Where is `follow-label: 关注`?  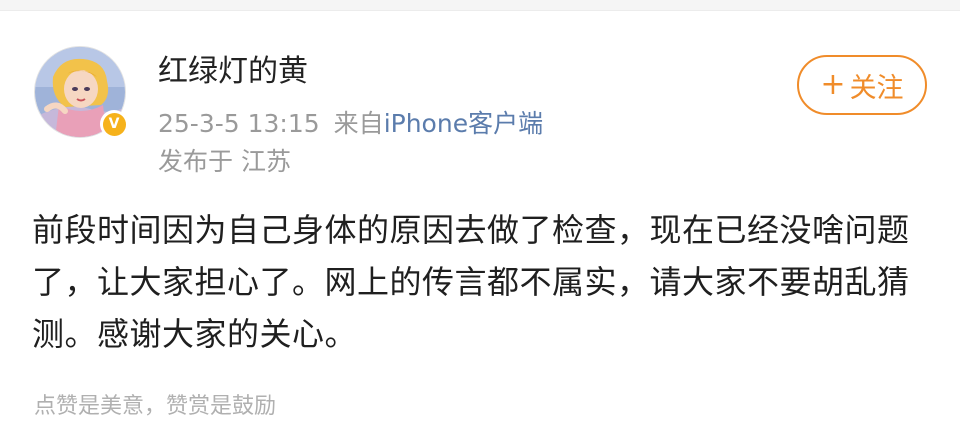
follow-label: 关注 is located at coordinates (876, 88).